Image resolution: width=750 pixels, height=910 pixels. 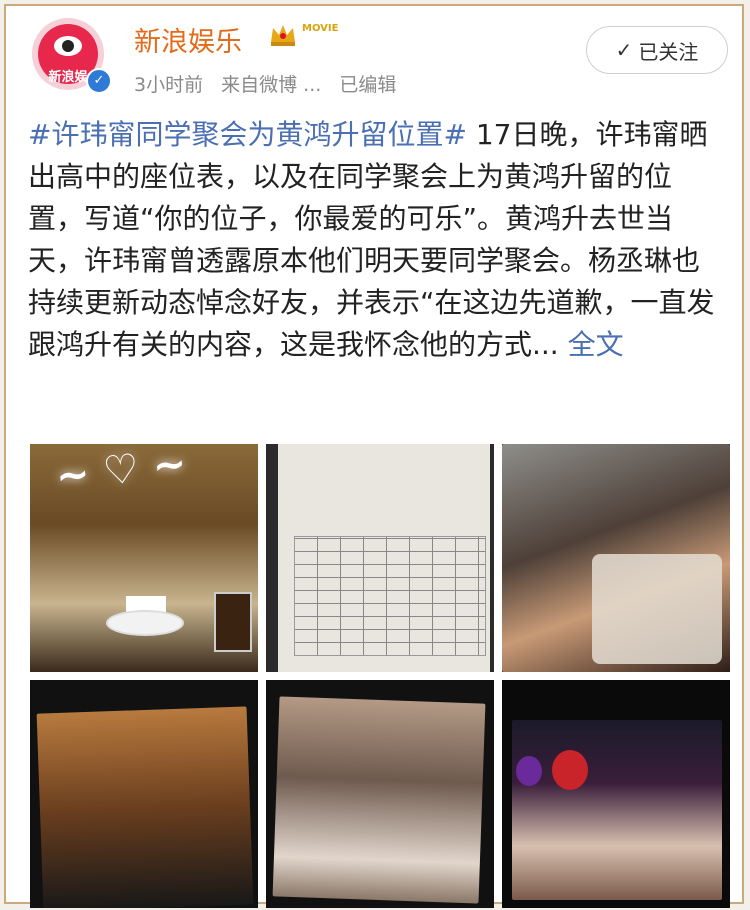 What do you see at coordinates (121, 472) in the screenshot?
I see `neon-writing-decoration: ~ ♡ ~` at bounding box center [121, 472].